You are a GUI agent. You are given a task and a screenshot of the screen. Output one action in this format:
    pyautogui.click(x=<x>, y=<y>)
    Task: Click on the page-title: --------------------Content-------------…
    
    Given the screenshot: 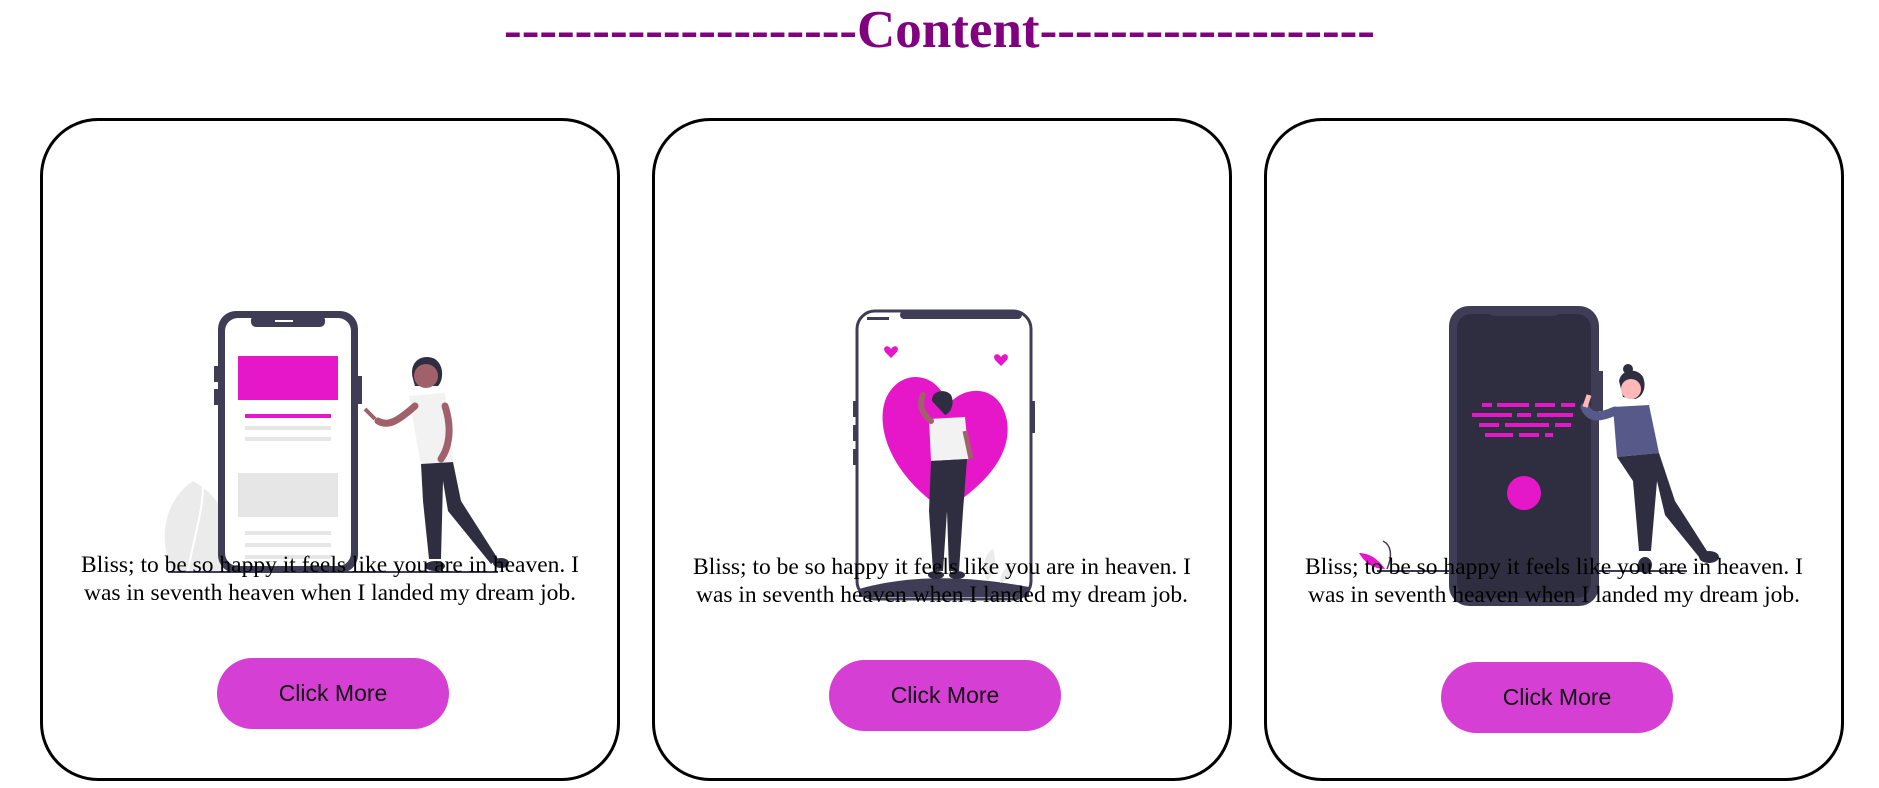 What is the action you would take?
    pyautogui.click(x=939, y=30)
    